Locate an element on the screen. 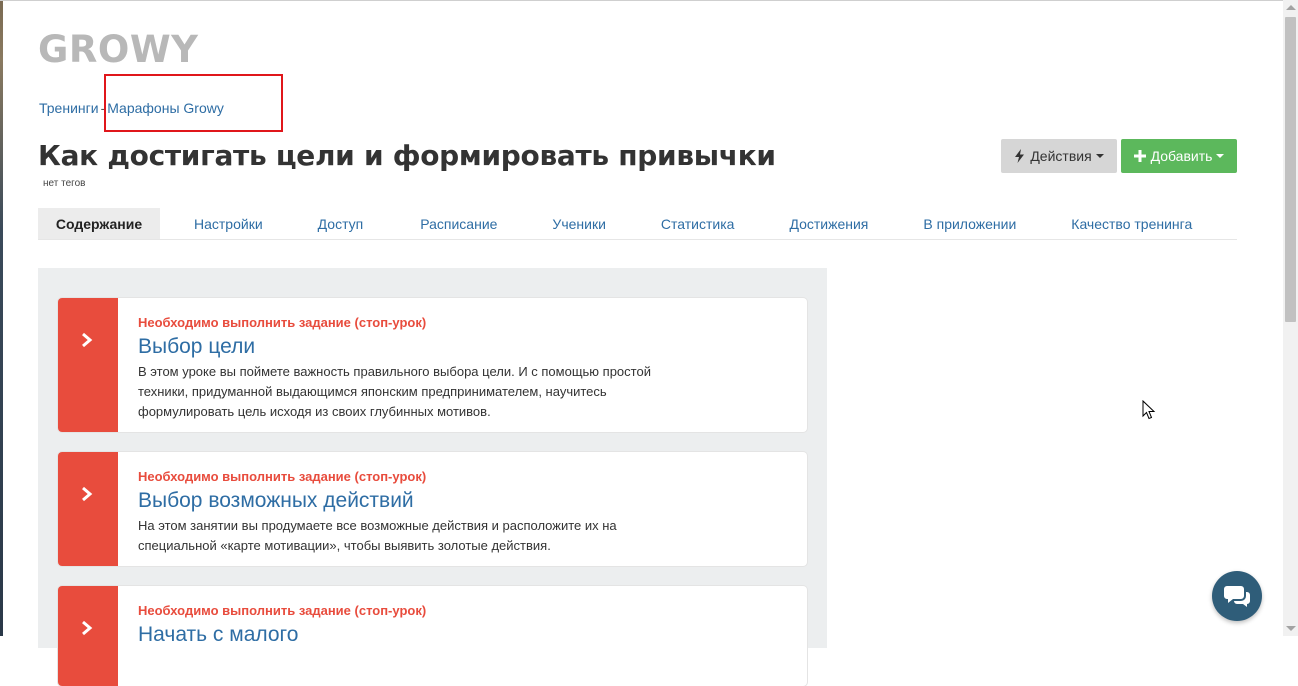 This screenshot has height=686, width=1298. mouse-cursor-icon is located at coordinates (1149, 410).